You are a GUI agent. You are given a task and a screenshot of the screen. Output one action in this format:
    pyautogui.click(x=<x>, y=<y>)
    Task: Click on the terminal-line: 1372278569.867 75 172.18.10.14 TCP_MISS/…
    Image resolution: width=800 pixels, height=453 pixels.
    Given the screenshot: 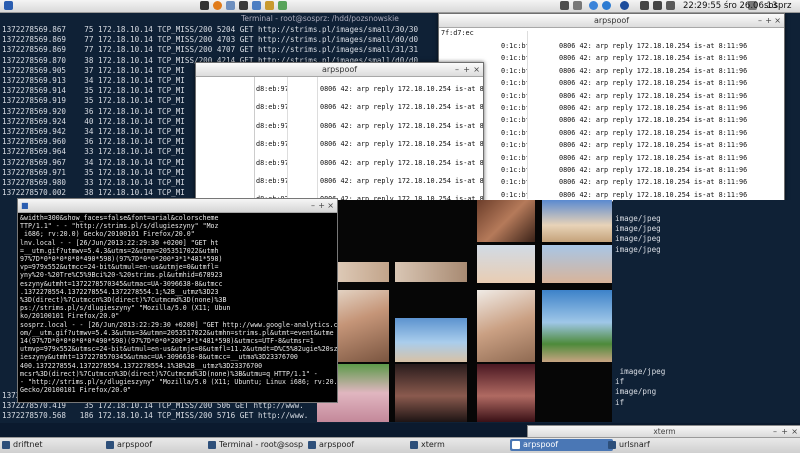 What is the action you would take?
    pyautogui.click(x=210, y=29)
    